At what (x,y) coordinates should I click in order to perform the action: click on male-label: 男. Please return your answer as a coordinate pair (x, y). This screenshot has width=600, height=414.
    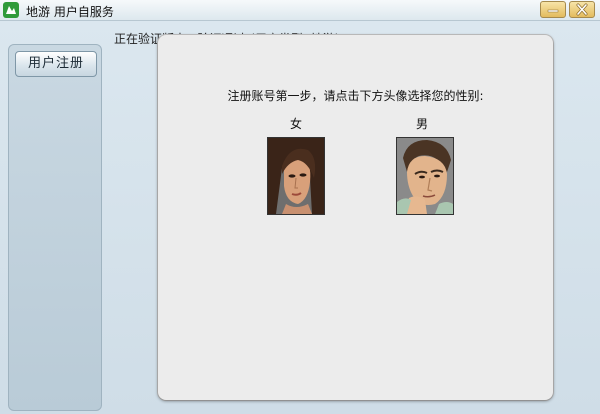
    Looking at the image, I should click on (421, 124).